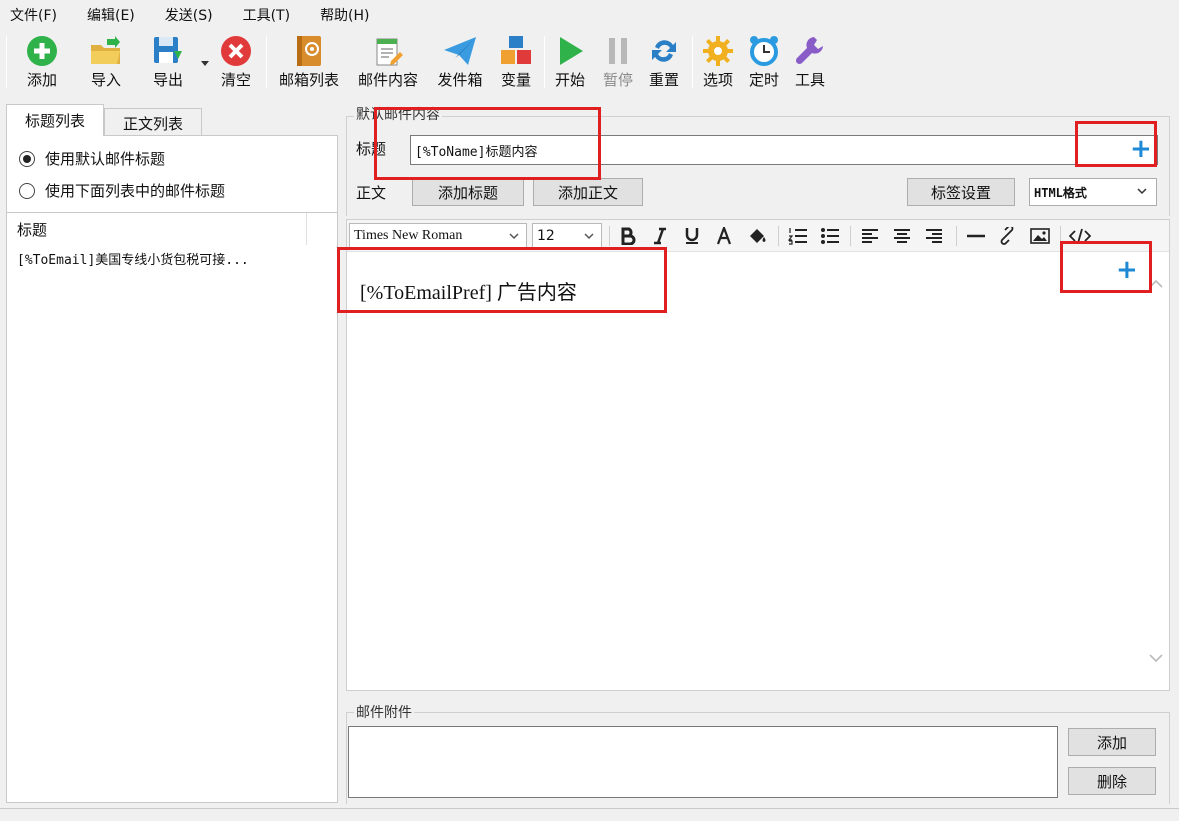 The width and height of the screenshot is (1179, 821). What do you see at coordinates (546, 236) in the screenshot?
I see `font-size-value: 12` at bounding box center [546, 236].